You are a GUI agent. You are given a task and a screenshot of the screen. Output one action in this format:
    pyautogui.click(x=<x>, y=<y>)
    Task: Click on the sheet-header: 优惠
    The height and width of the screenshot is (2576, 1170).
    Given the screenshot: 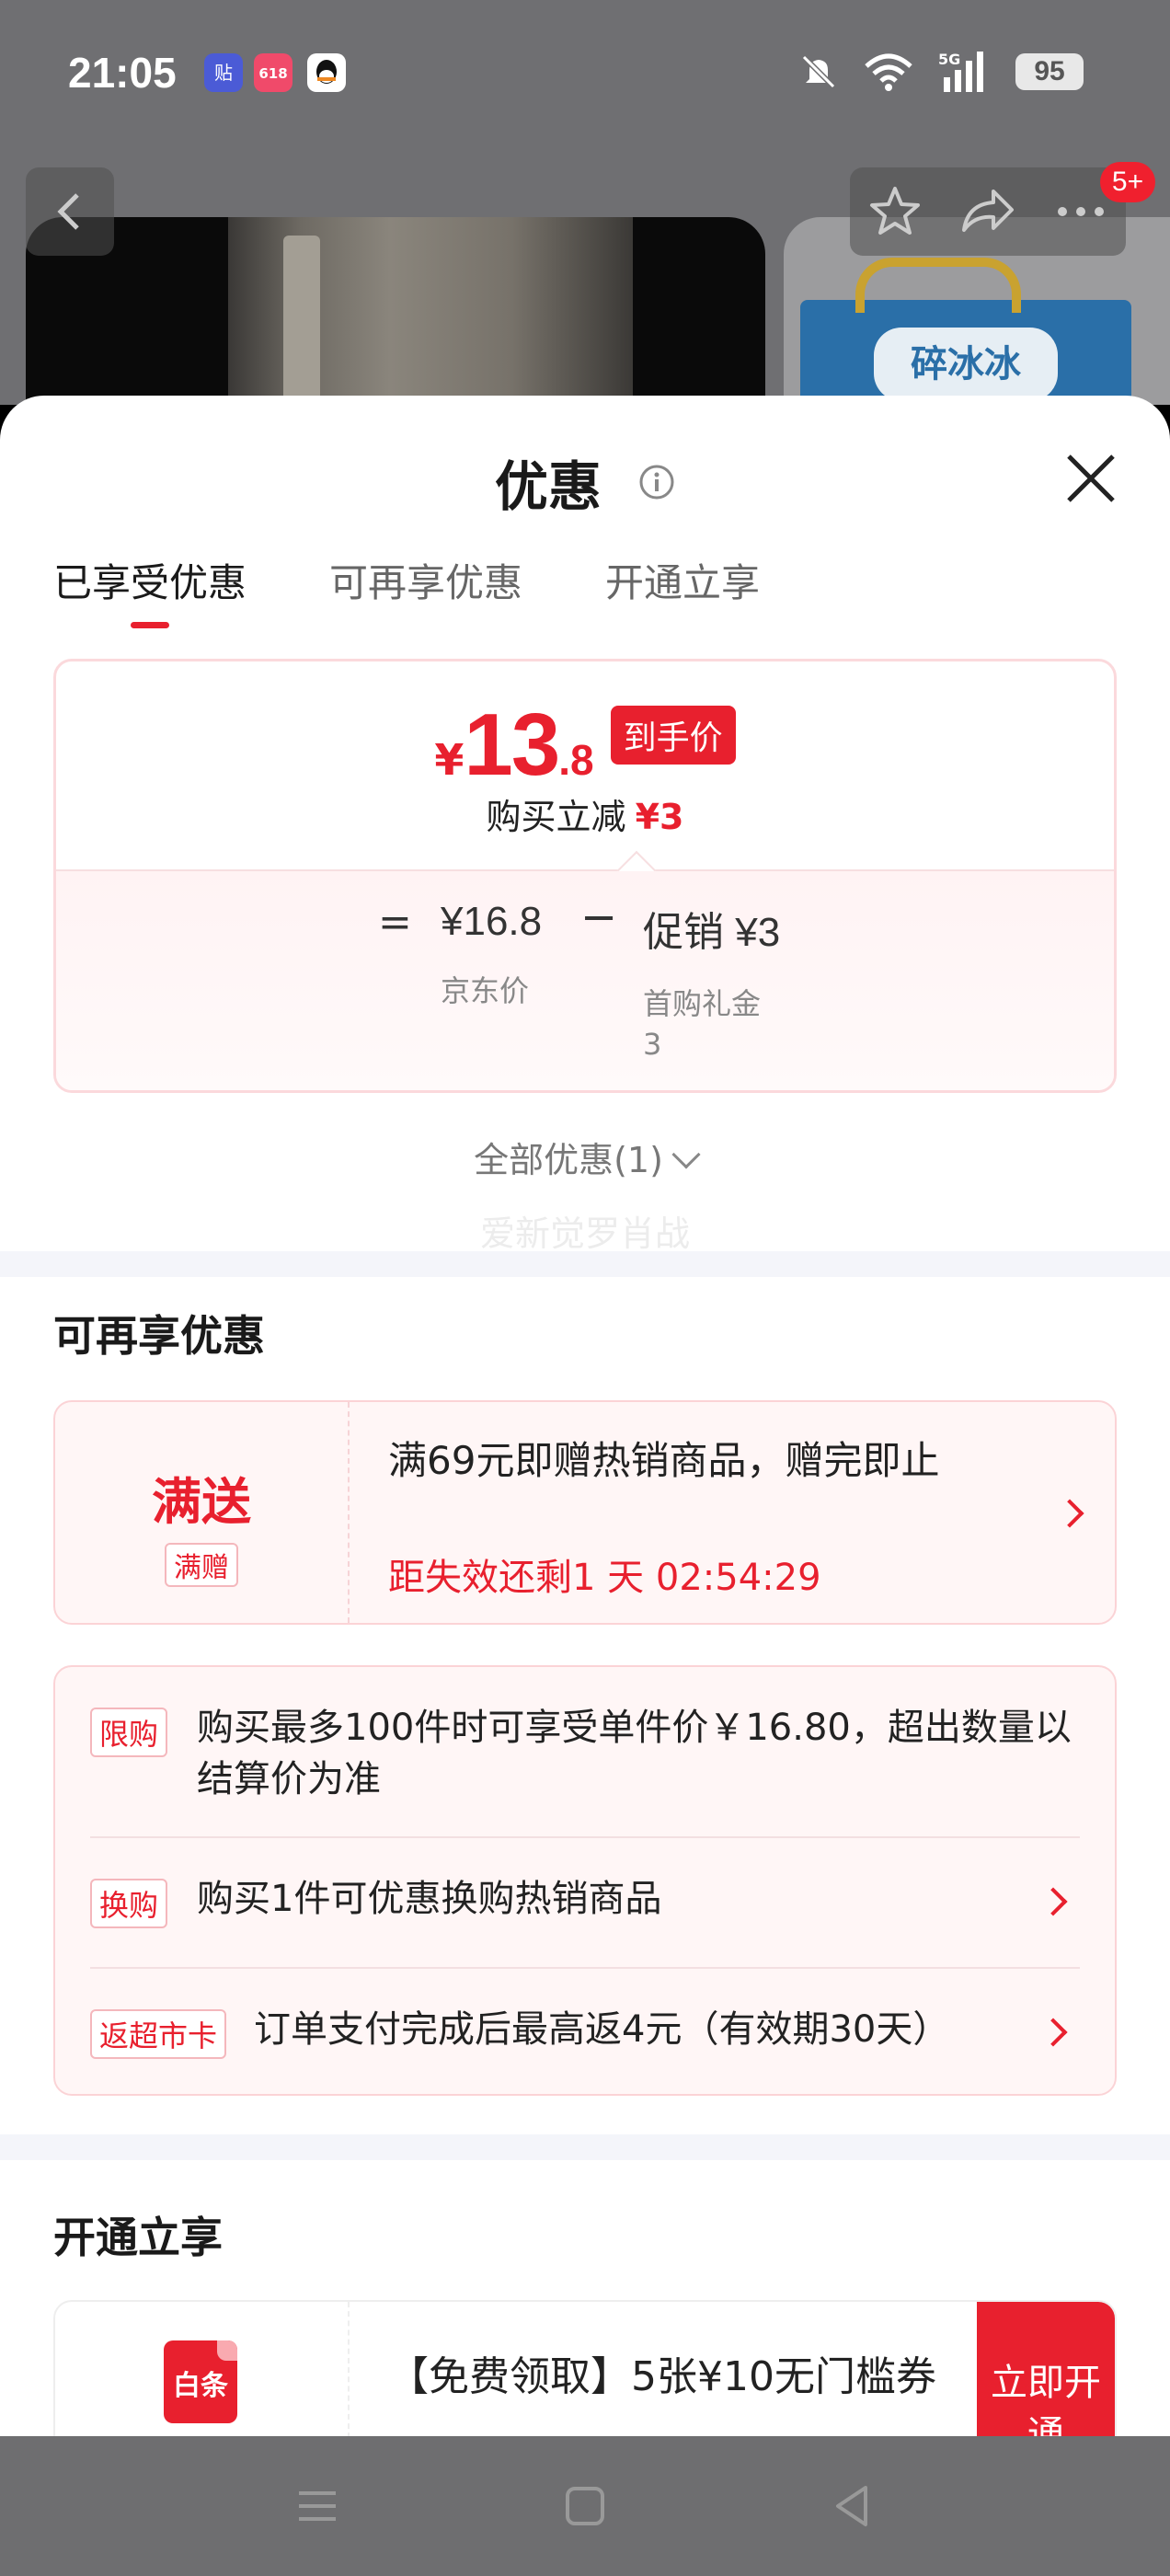 What is the action you would take?
    pyautogui.click(x=585, y=482)
    